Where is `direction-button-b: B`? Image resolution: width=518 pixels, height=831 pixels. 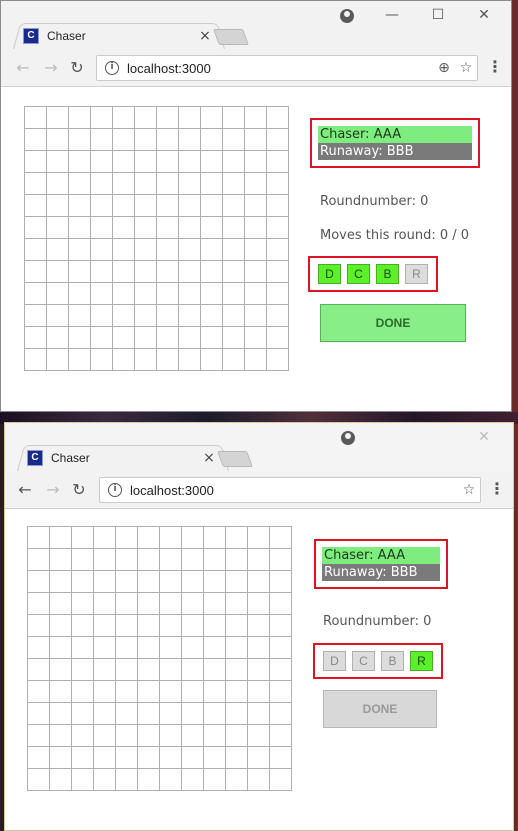
direction-button-b: B is located at coordinates (387, 274).